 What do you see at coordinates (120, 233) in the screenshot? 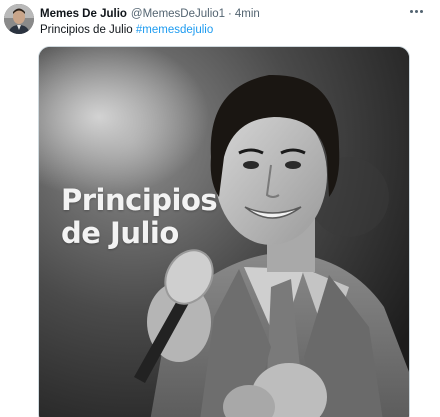
I see `media-caption-line-2: de Julio` at bounding box center [120, 233].